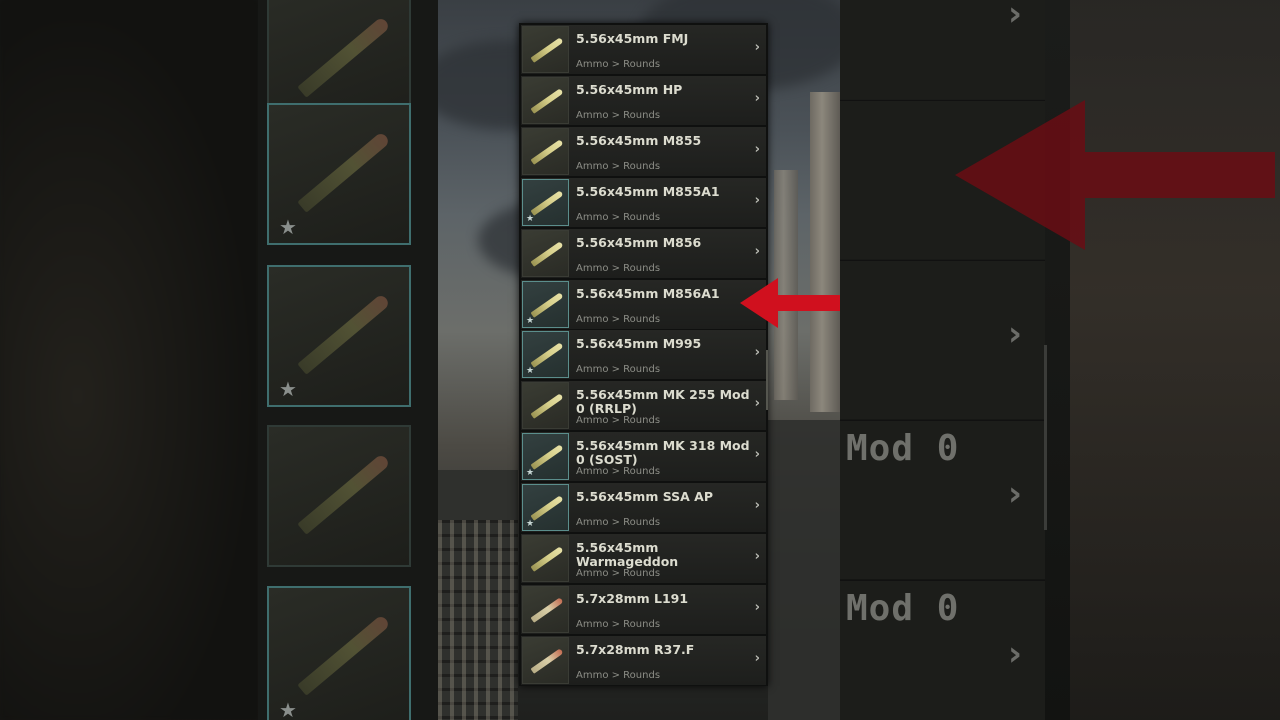  Describe the element at coordinates (639, 242) in the screenshot. I see `item-title: 5.56x45mm M856` at that location.